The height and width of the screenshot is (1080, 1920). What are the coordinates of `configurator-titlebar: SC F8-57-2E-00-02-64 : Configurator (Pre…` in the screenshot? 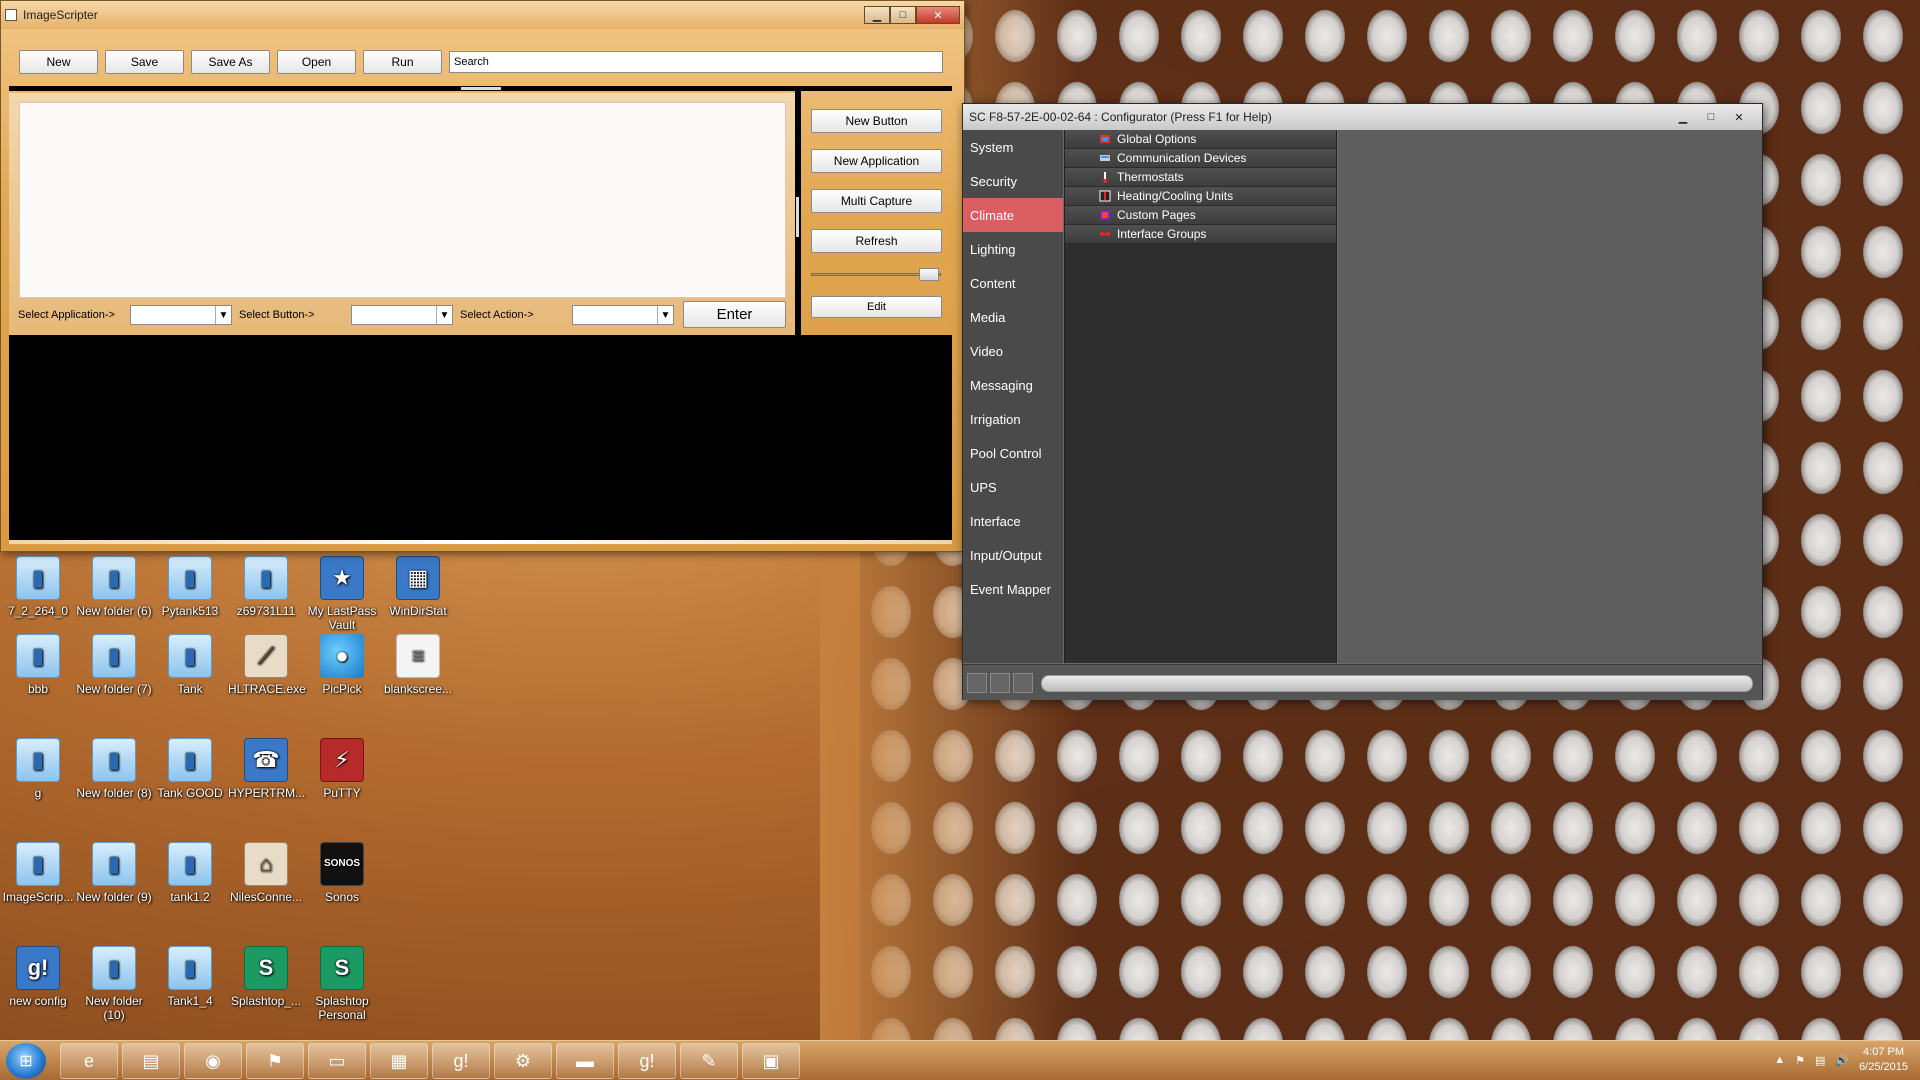 It's located at (1362, 117).